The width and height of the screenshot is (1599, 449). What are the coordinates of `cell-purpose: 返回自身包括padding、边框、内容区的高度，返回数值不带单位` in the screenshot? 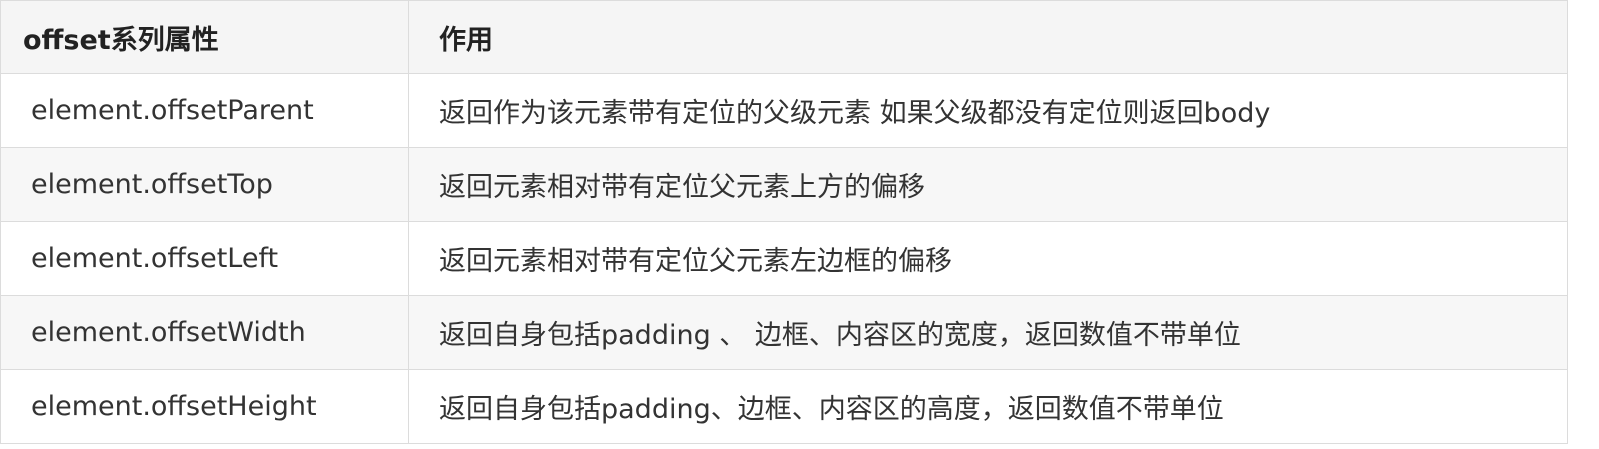 It's located at (988, 406).